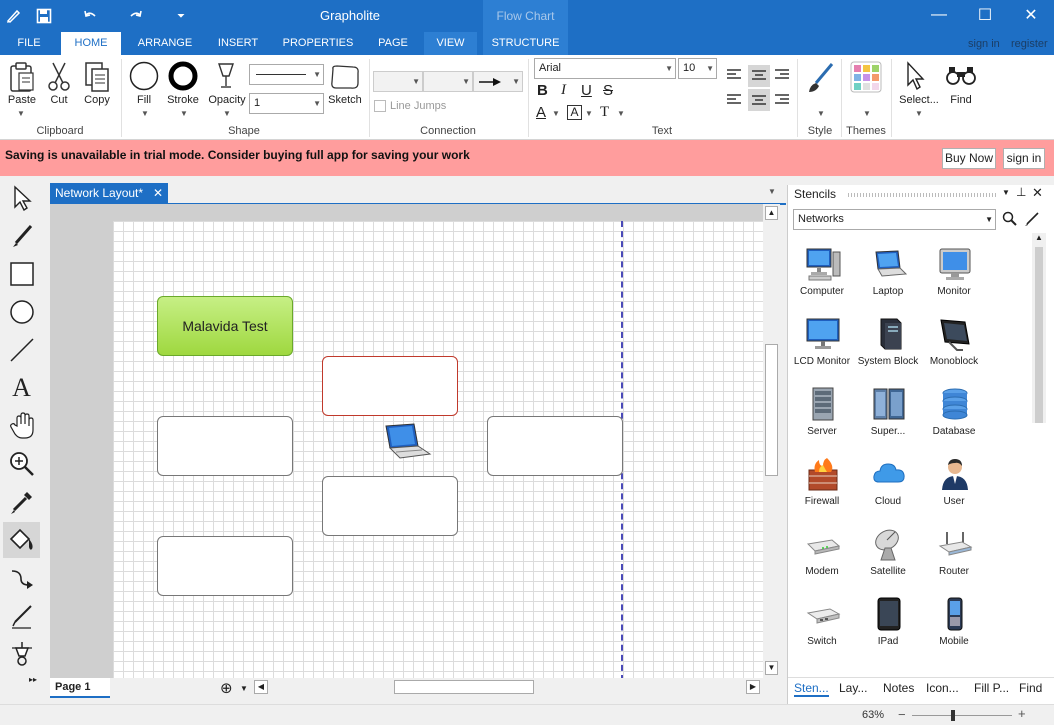  What do you see at coordinates (398, 81) in the screenshot?
I see `connector-start-dropdown: ▼` at bounding box center [398, 81].